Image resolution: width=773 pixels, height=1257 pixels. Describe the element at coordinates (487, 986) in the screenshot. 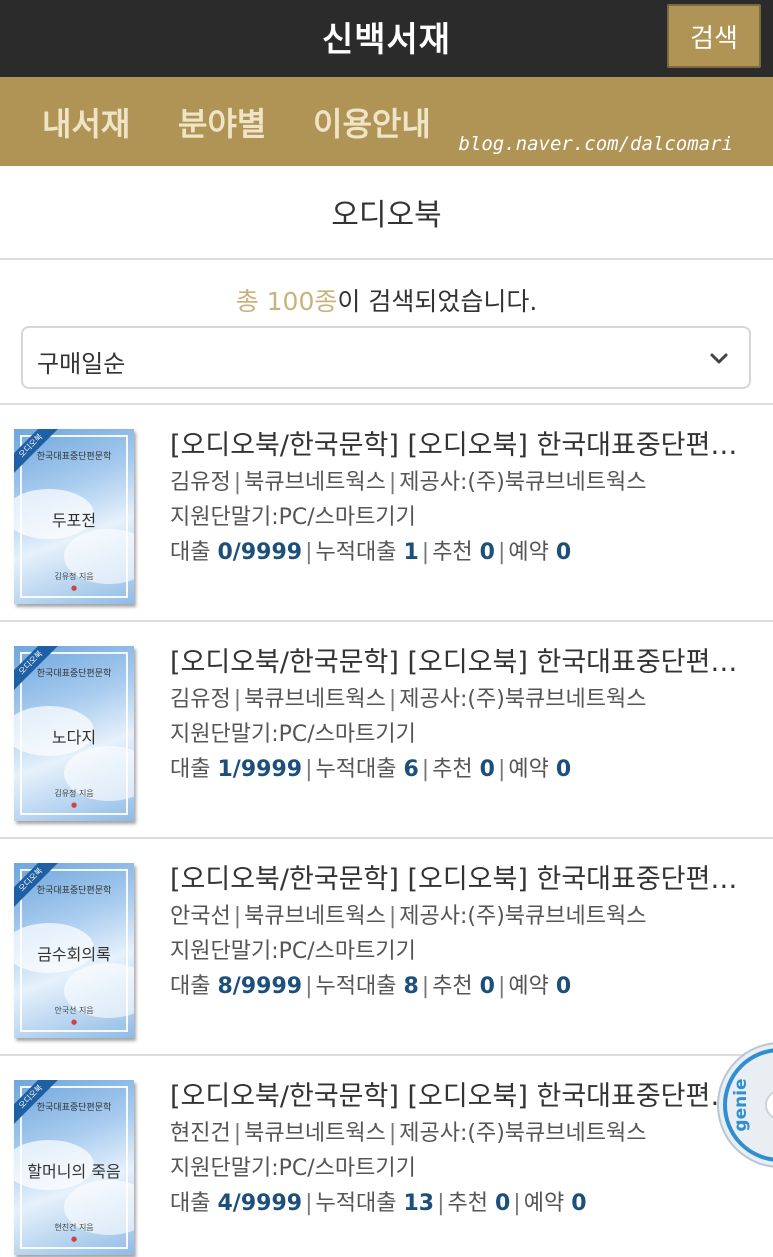

I see `recommend-value: 0` at that location.